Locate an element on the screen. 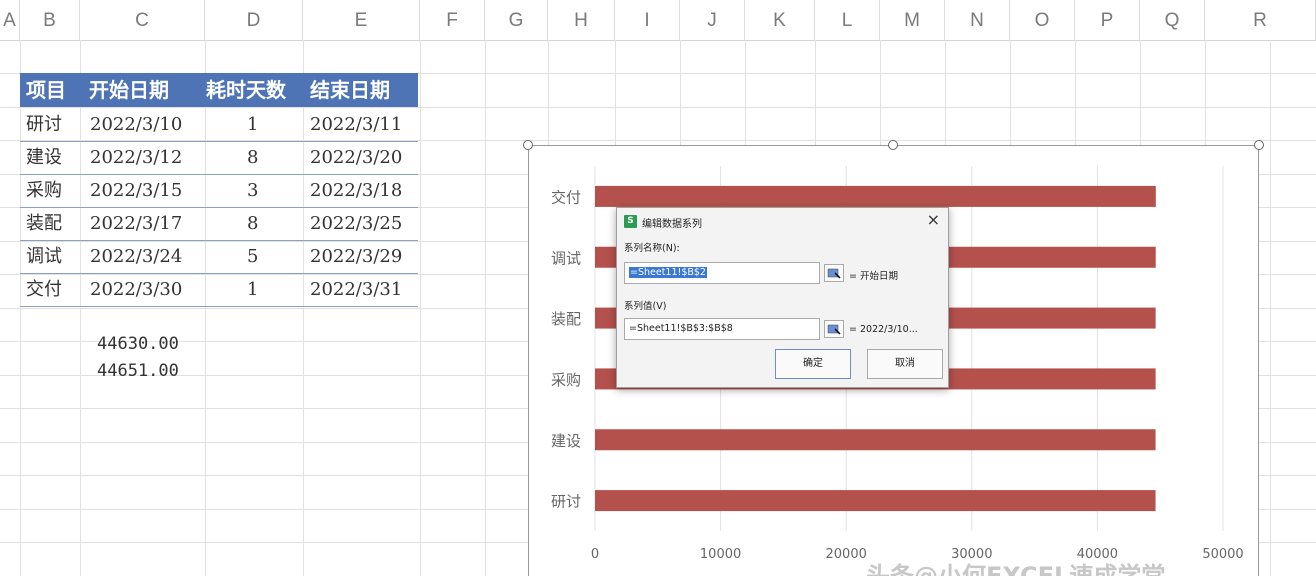  column-header: A is located at coordinates (10, 20).